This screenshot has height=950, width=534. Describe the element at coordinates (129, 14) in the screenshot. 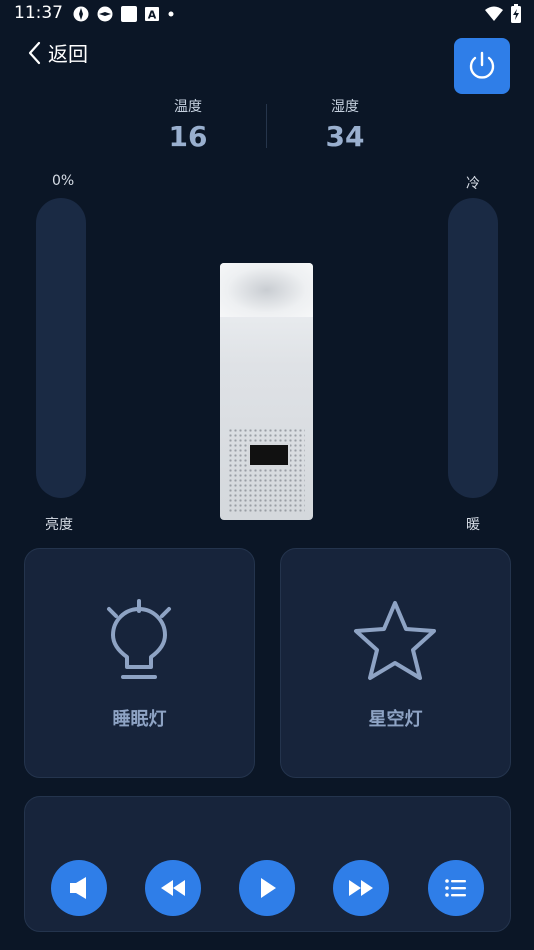

I see `square-icon` at that location.